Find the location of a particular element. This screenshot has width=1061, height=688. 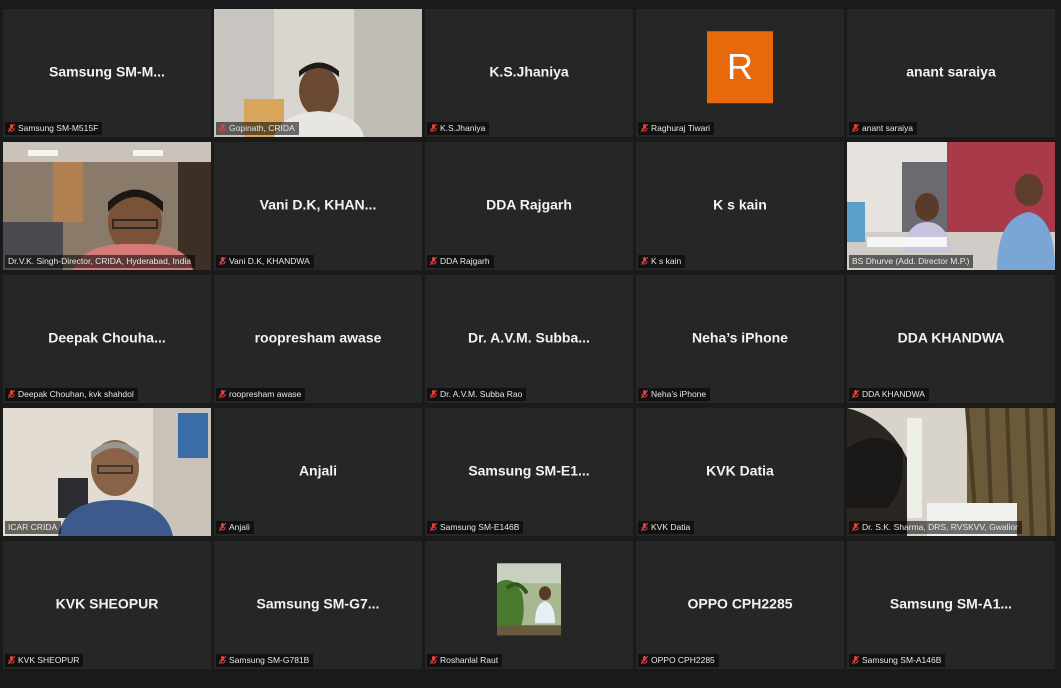

participant-tile: OPPO CPH2285 OPPO CPH2285 is located at coordinates (740, 605).